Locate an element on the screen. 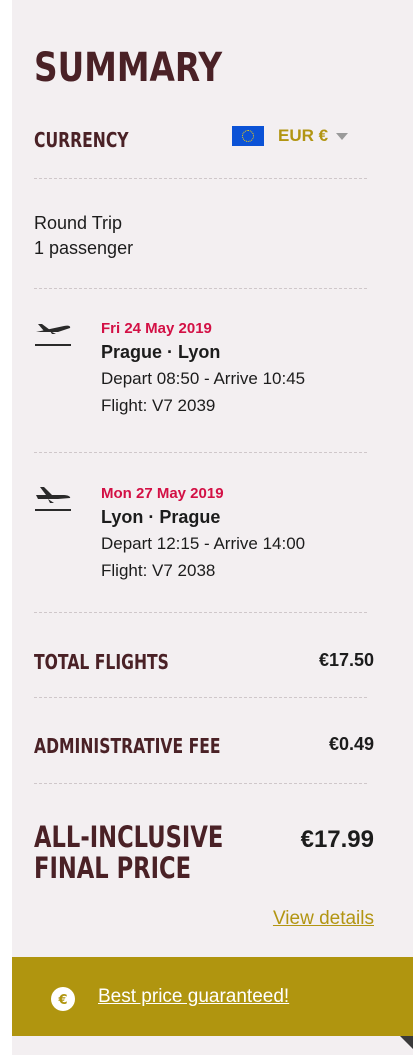 The height and width of the screenshot is (1055, 420). currency-selector: EUR € is located at coordinates (290, 136).